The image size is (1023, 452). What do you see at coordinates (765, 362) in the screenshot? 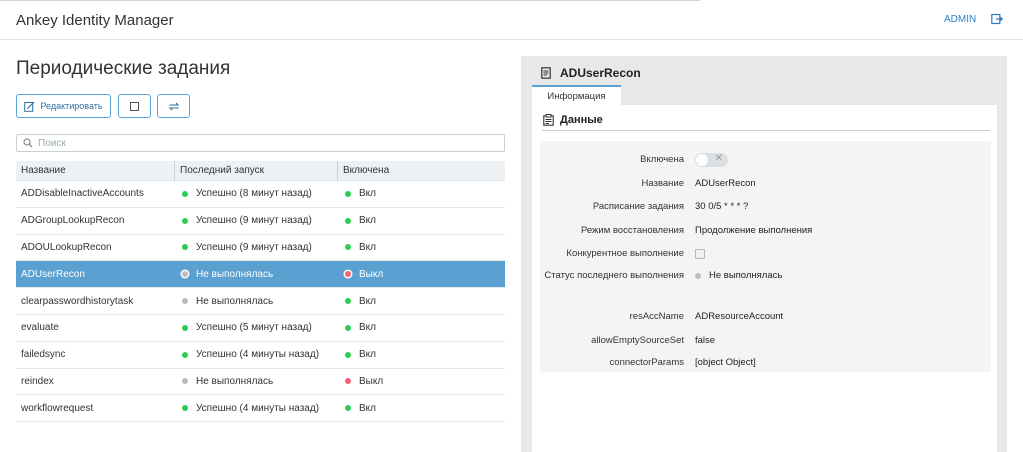
I see `property-row: connectorParams [object Object]` at bounding box center [765, 362].